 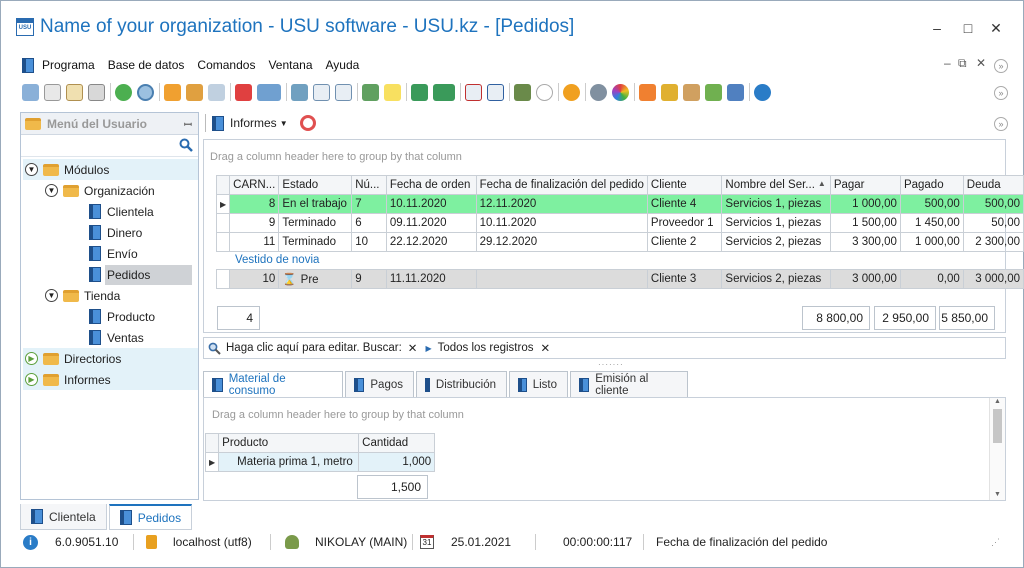 I want to click on table-cell: 3 300,00, so click(x=865, y=242).